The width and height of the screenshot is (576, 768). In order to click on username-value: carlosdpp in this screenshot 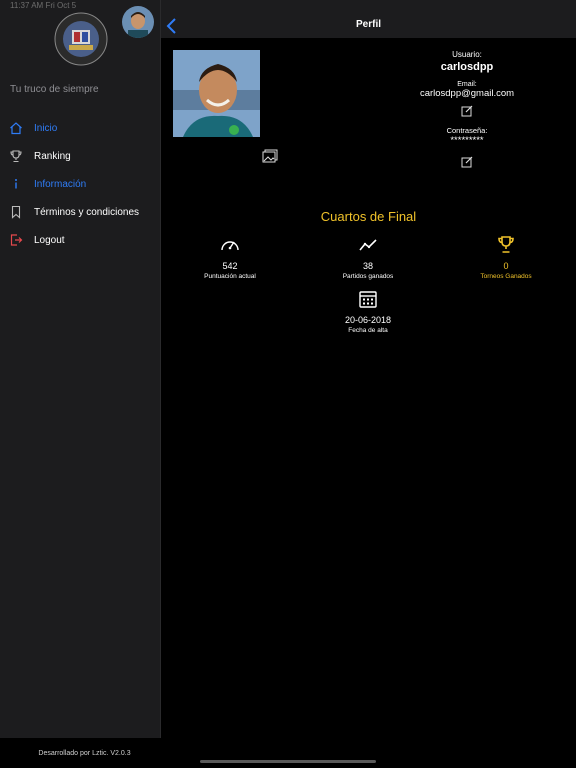, I will do `click(467, 67)`.